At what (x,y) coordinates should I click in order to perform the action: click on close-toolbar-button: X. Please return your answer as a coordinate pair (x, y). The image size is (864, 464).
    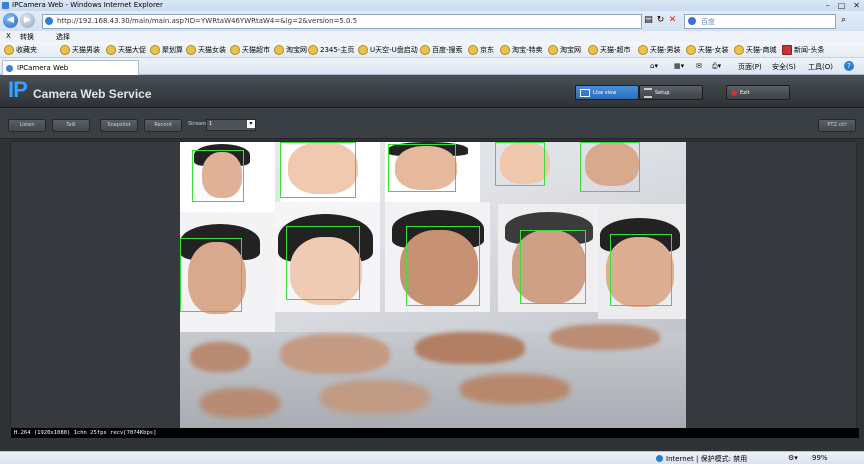
    Looking at the image, I should click on (8, 36).